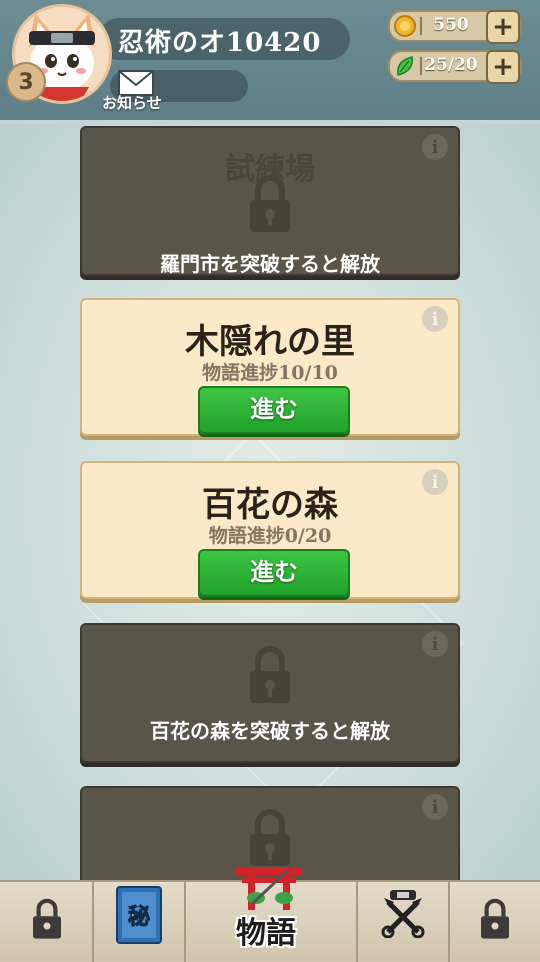 The height and width of the screenshot is (962, 540). Describe the element at coordinates (132, 102) in the screenshot. I see `mail-label: お知らせ` at that location.